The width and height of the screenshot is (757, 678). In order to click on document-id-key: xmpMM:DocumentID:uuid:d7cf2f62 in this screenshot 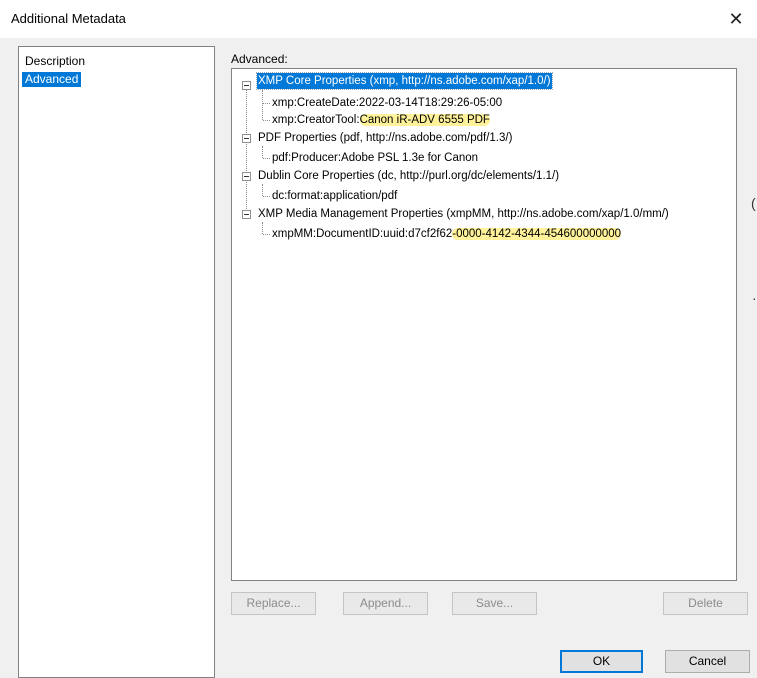, I will do `click(362, 234)`.